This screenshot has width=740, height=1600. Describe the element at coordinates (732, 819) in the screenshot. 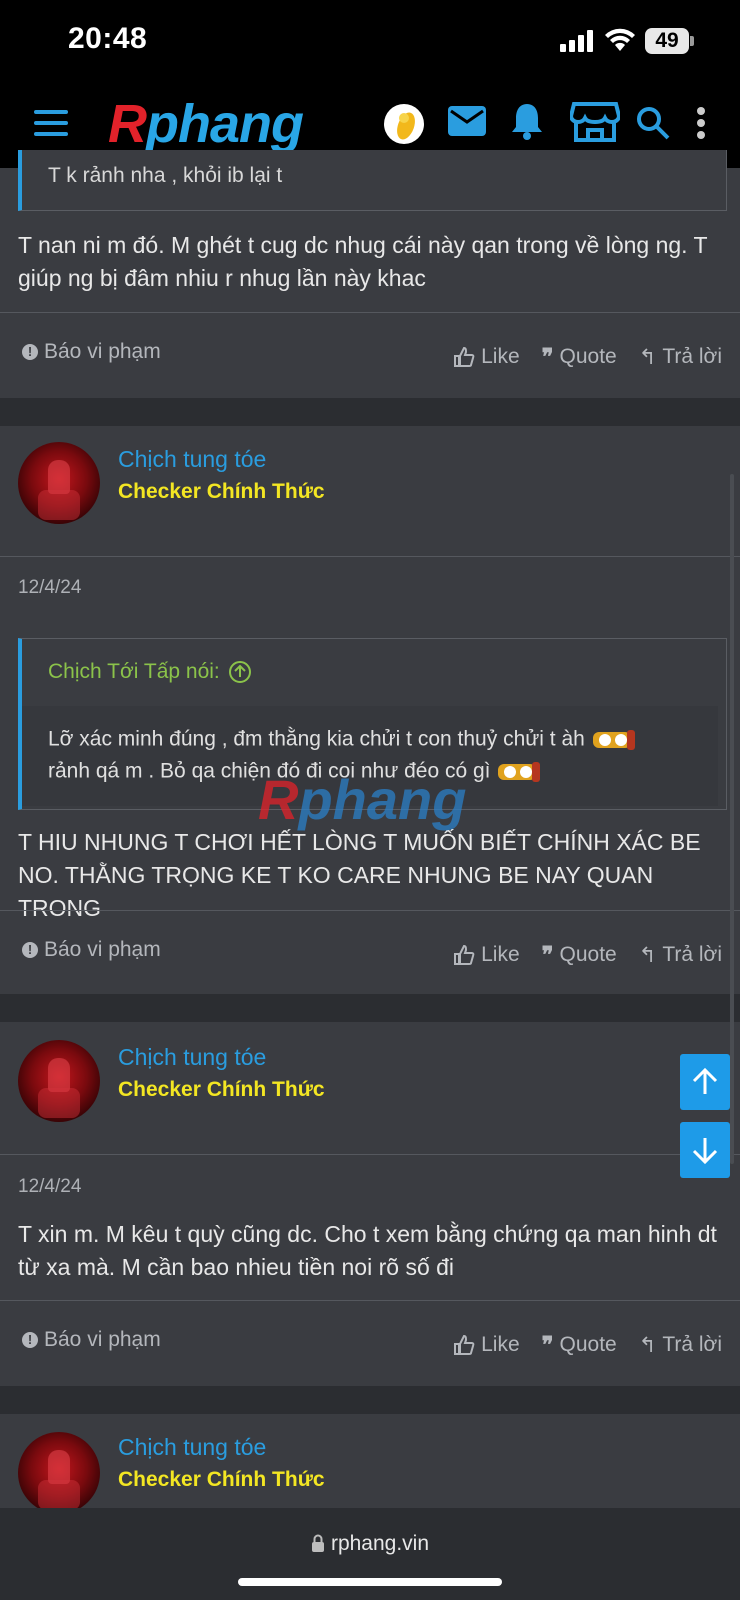

I see `scrollbar` at that location.